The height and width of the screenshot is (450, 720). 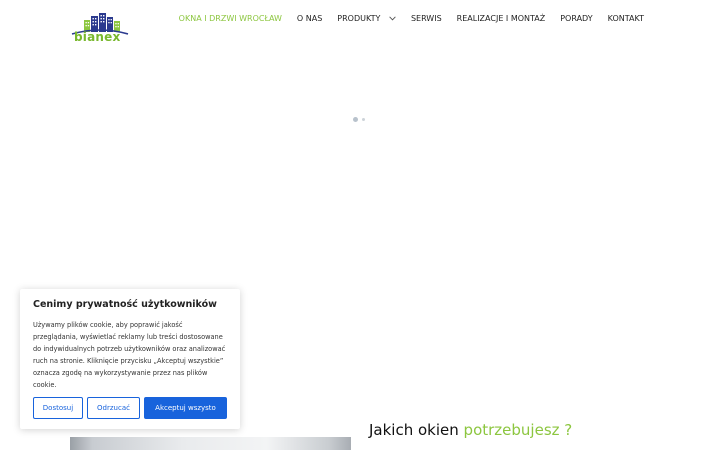 What do you see at coordinates (230, 18) in the screenshot?
I see `nav-item-okna-drzwi: OKNA I DRZWI WROCŁAW` at bounding box center [230, 18].